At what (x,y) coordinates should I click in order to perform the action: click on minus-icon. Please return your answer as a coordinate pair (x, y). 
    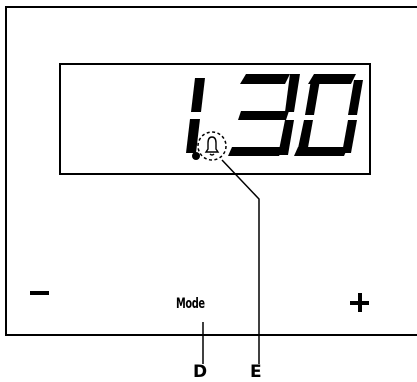
    Looking at the image, I should click on (39, 293).